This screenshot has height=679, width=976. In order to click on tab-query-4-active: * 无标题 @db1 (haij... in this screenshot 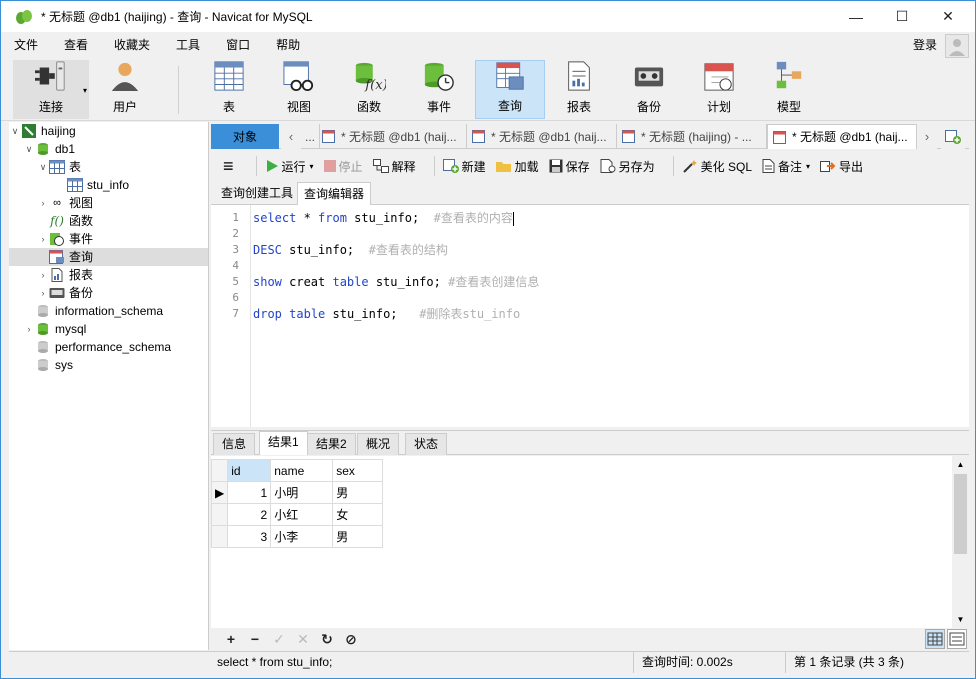, I will do `click(842, 136)`.